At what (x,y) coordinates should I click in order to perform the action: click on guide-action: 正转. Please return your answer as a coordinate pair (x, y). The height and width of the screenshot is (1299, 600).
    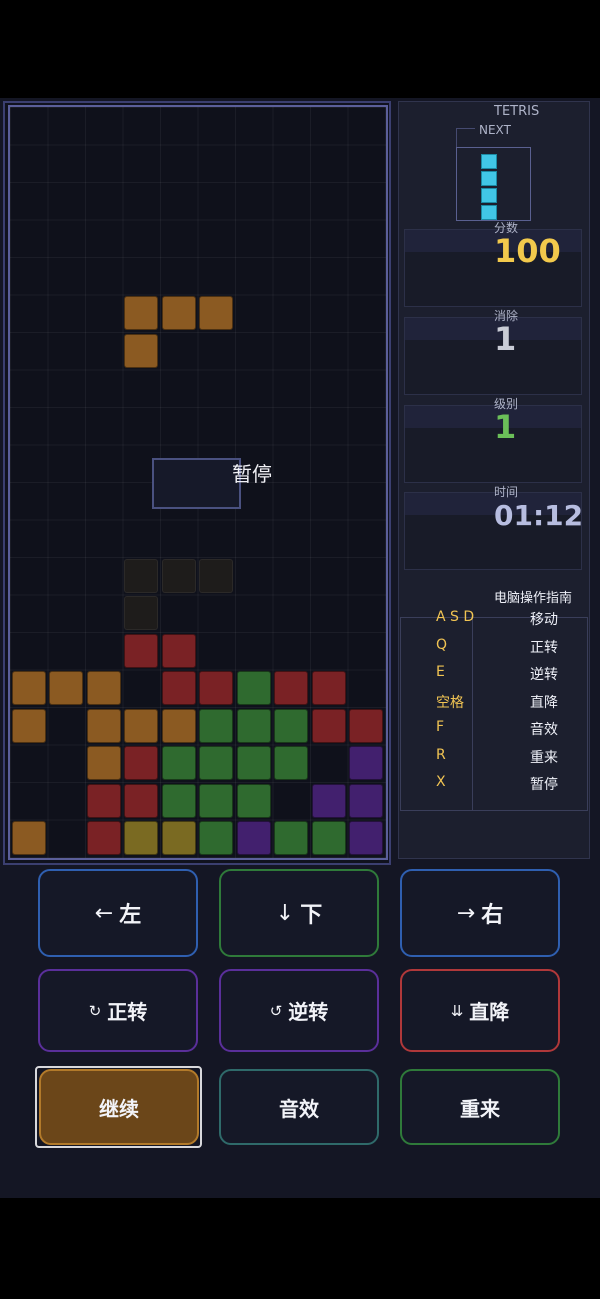
    Looking at the image, I should click on (544, 647).